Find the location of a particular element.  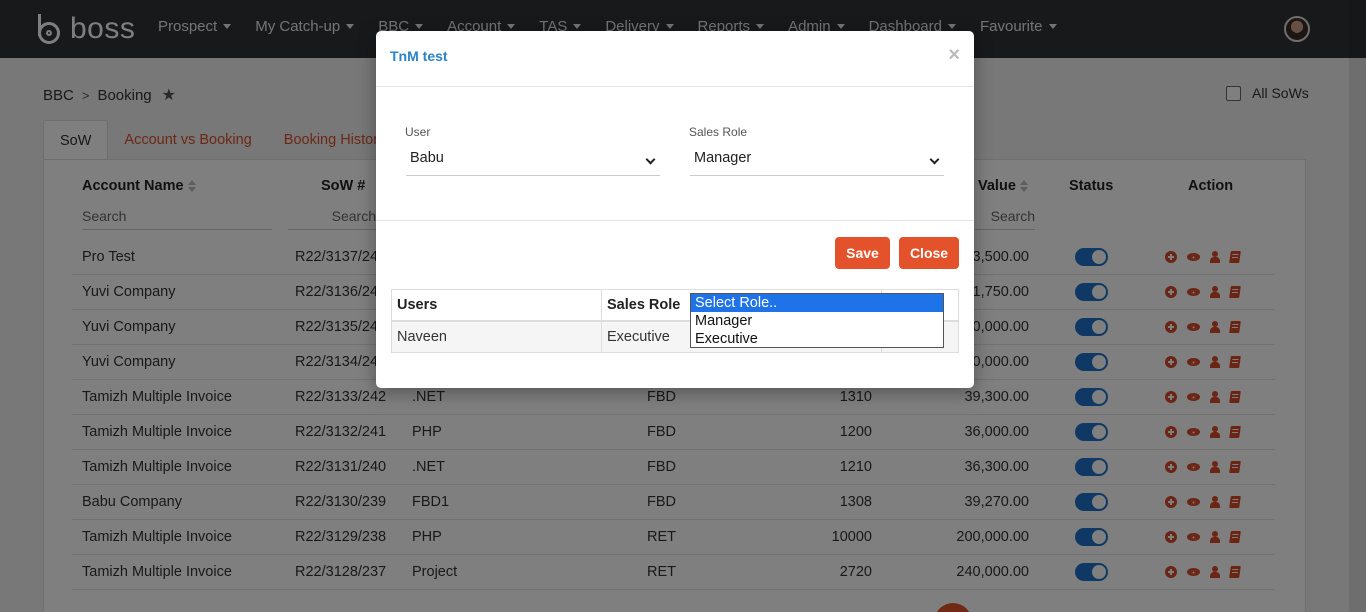

modal-divider is located at coordinates (675, 220).